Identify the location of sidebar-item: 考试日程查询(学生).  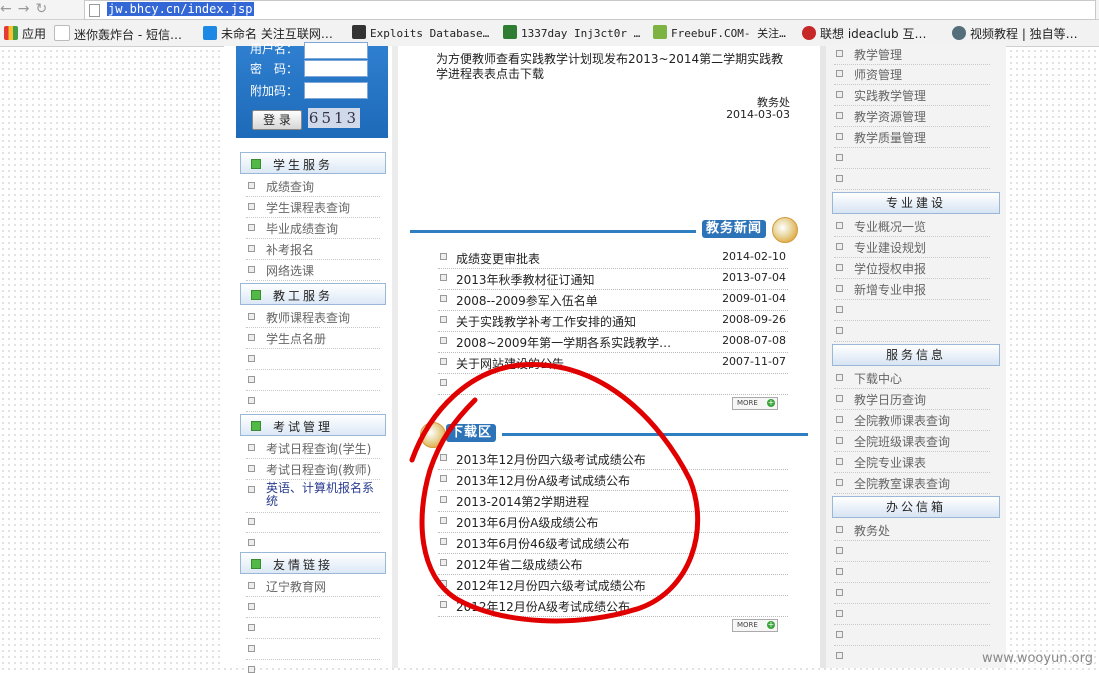
(313, 448).